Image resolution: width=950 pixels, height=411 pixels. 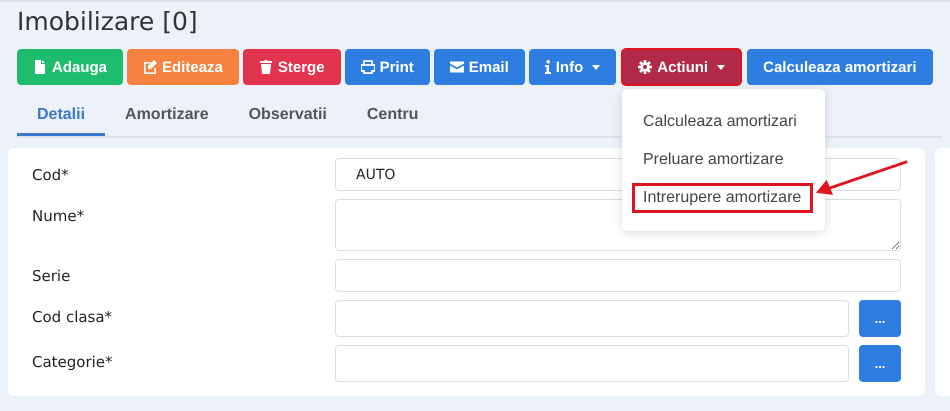 I want to click on page-title: Imobilizare [0], so click(x=107, y=22).